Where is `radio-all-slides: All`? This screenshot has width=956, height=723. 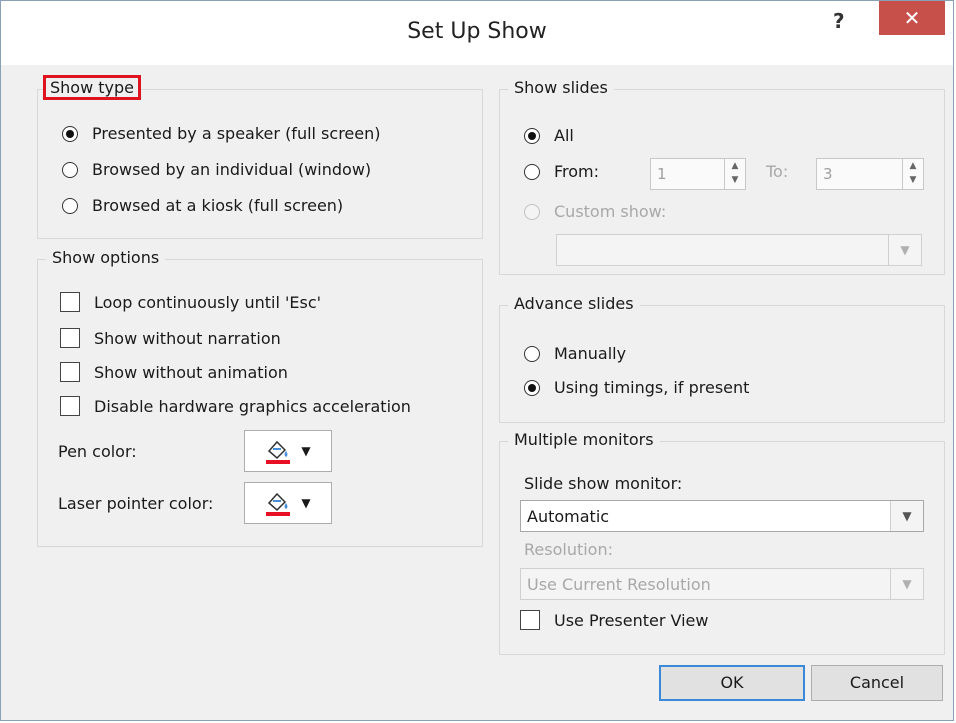
radio-all-slides: All is located at coordinates (549, 135).